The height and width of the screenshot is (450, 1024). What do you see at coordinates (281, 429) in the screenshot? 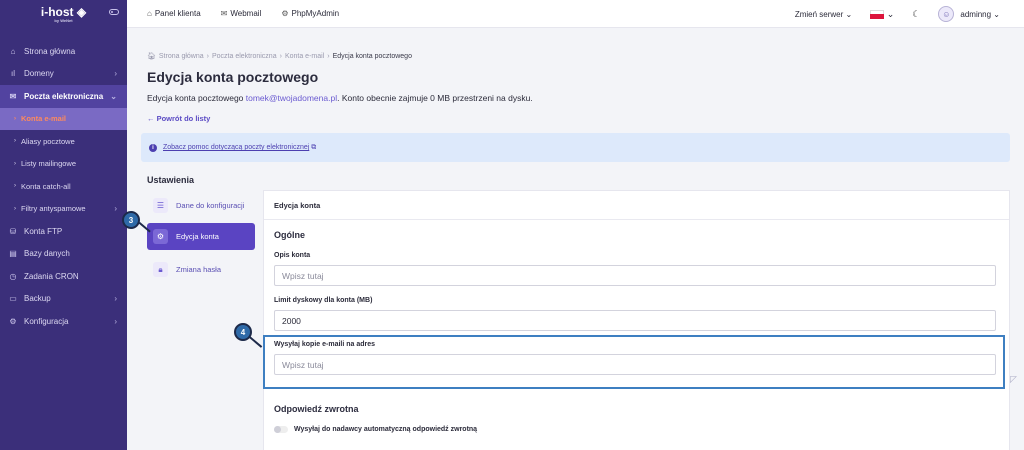
I see `auto-reply-toggle` at bounding box center [281, 429].